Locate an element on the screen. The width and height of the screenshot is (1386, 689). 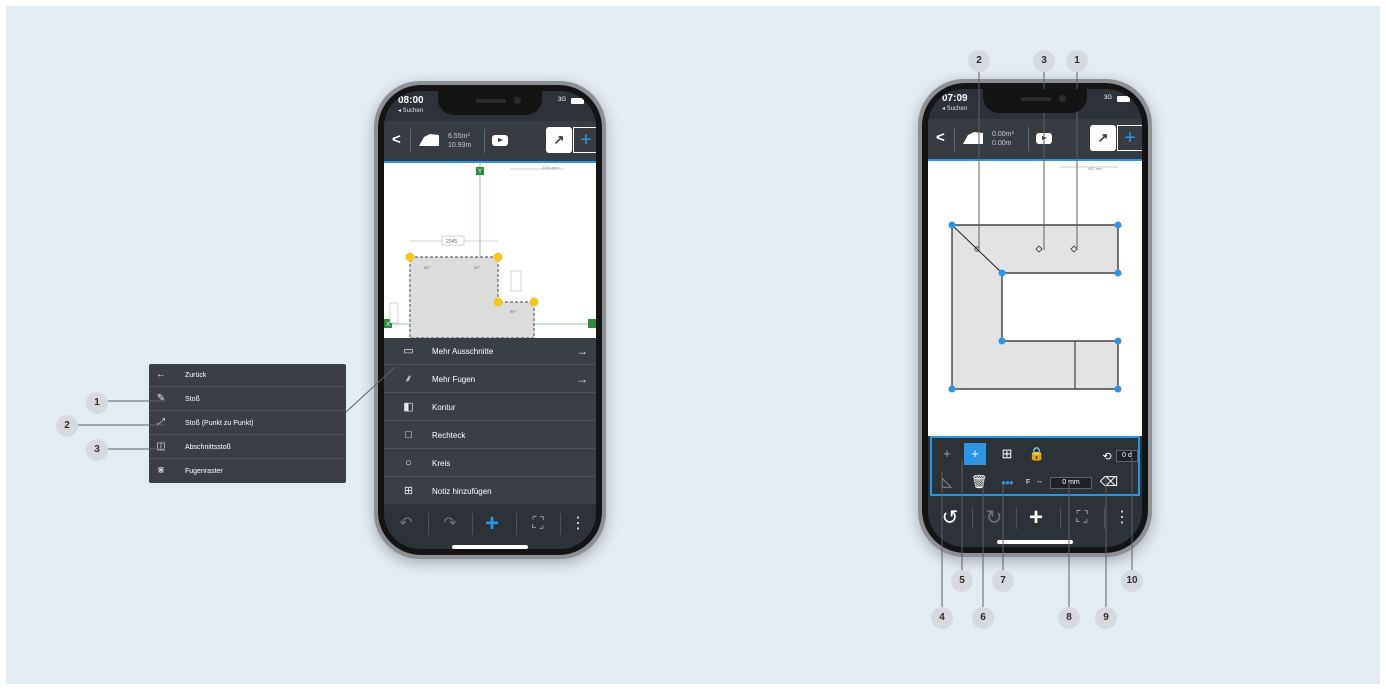
folder-icon: ▭ is located at coordinates (408, 351).